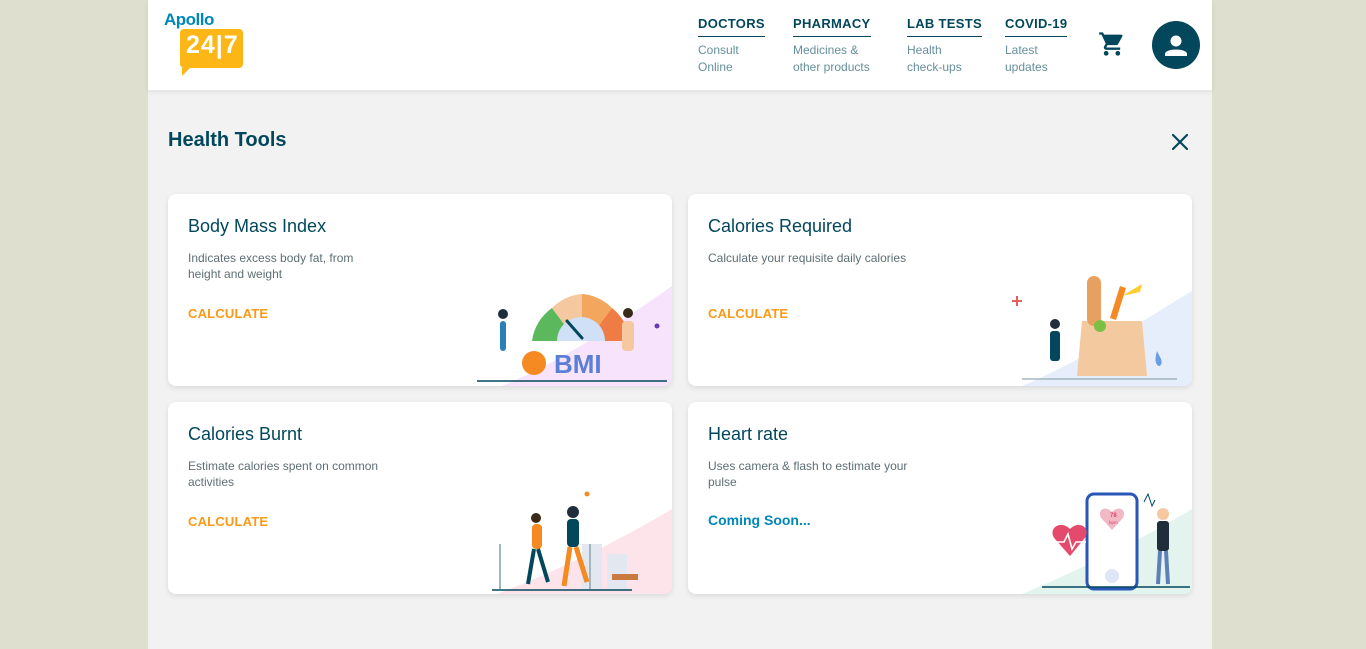 Image resolution: width=1366 pixels, height=649 pixels. I want to click on nav-covid-subtitle: Latest updates, so click(1036, 59).